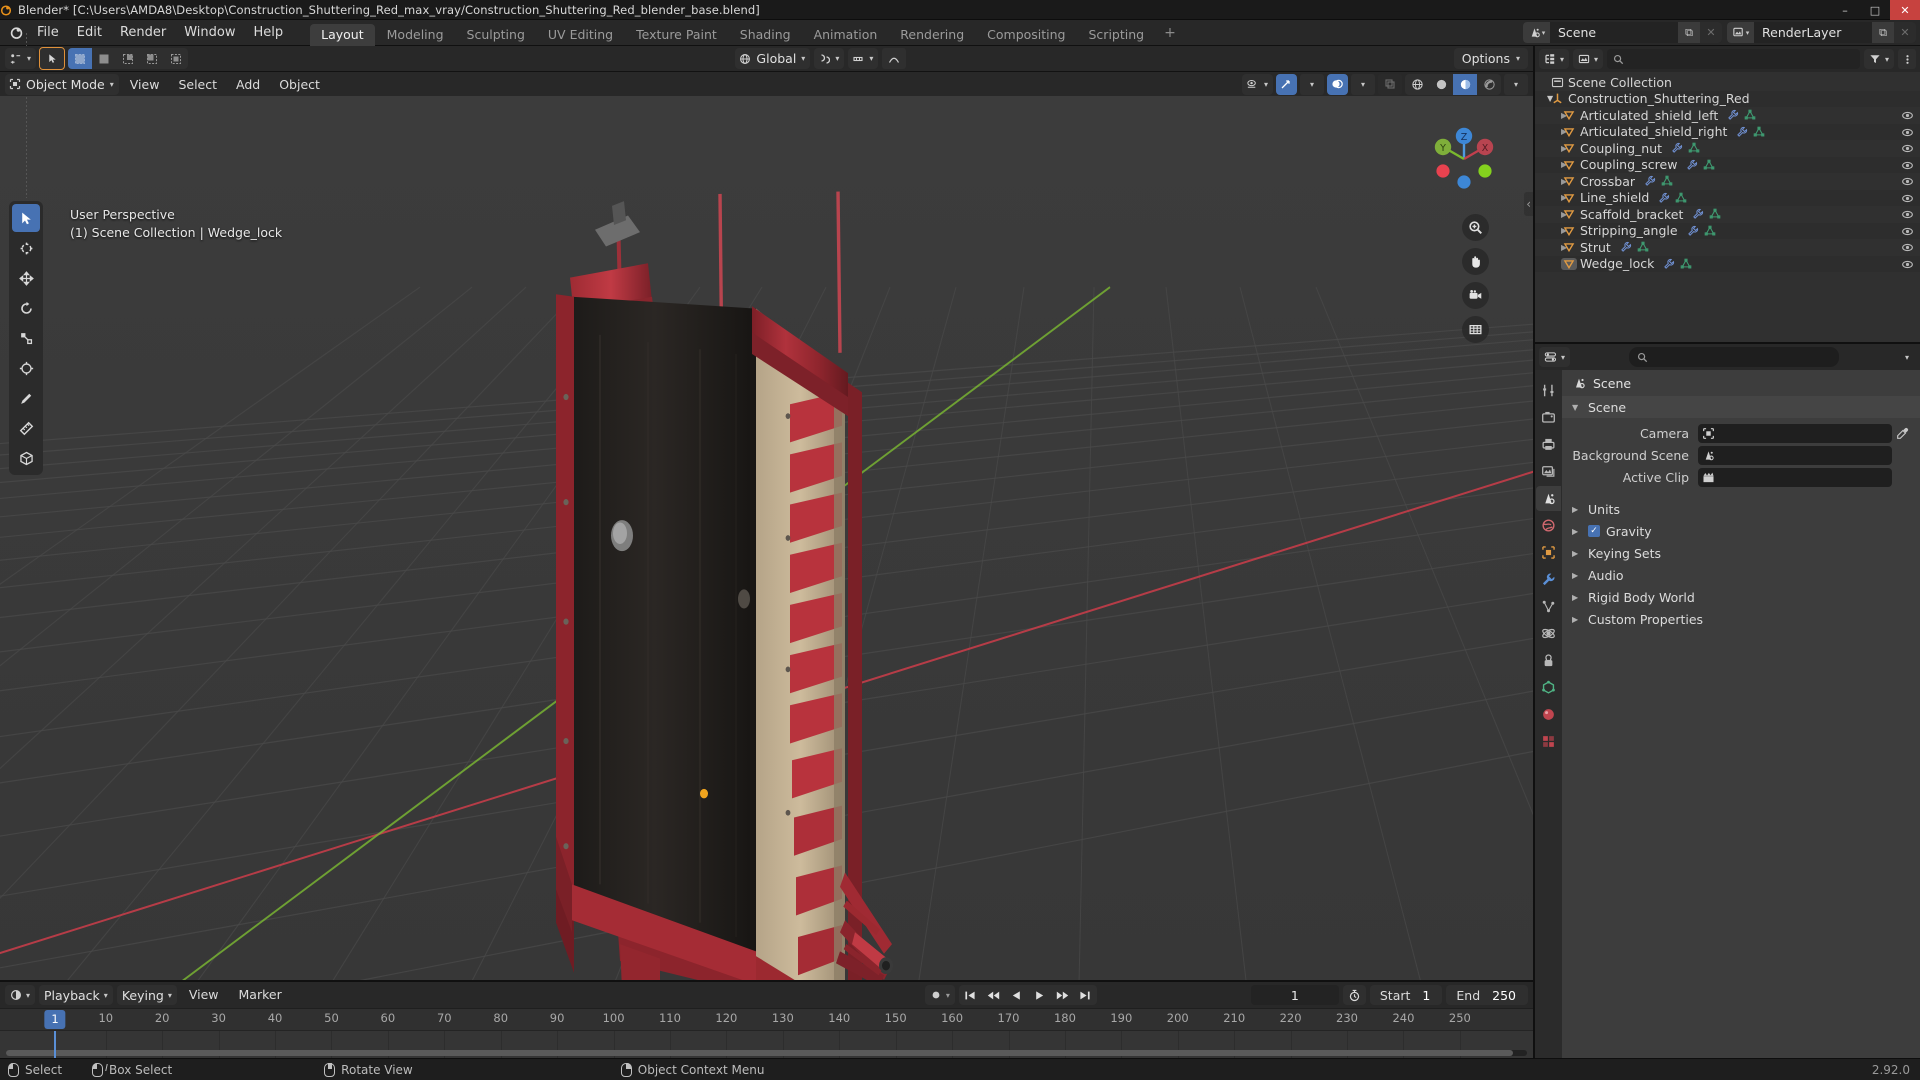 The height and width of the screenshot is (1080, 1920). What do you see at coordinates (1117, 35) in the screenshot?
I see `workspace-tab-scripting: Scripting` at bounding box center [1117, 35].